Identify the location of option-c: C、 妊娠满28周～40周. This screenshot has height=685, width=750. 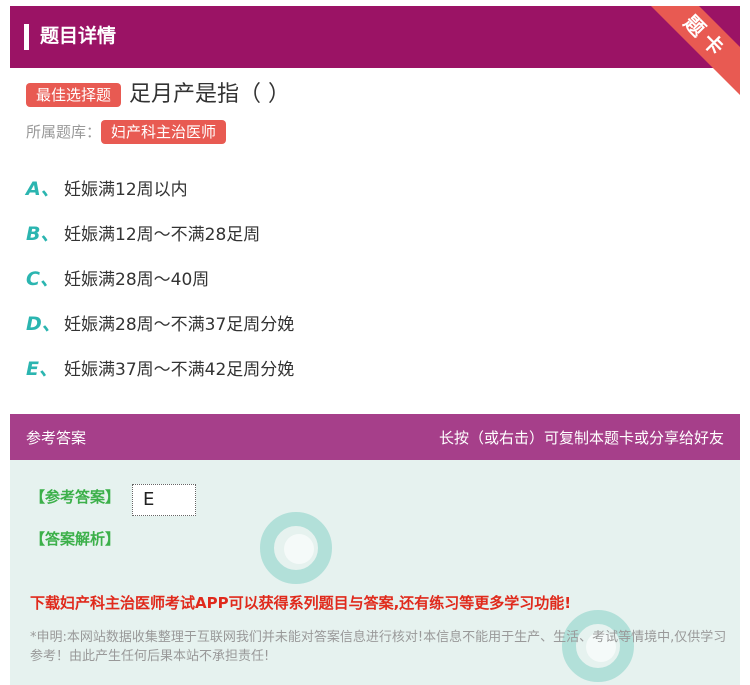
(117, 277).